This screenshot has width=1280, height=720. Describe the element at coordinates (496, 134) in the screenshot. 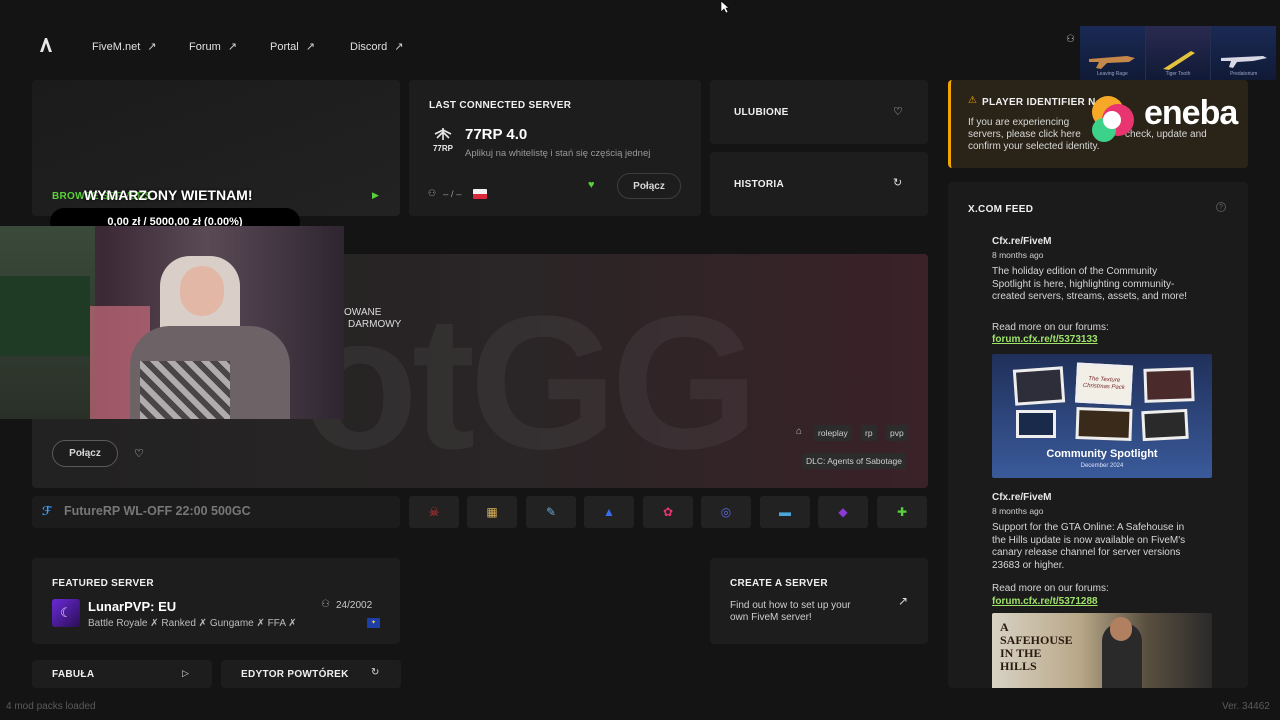

I see `last-server-name: 77RP 4.0` at that location.